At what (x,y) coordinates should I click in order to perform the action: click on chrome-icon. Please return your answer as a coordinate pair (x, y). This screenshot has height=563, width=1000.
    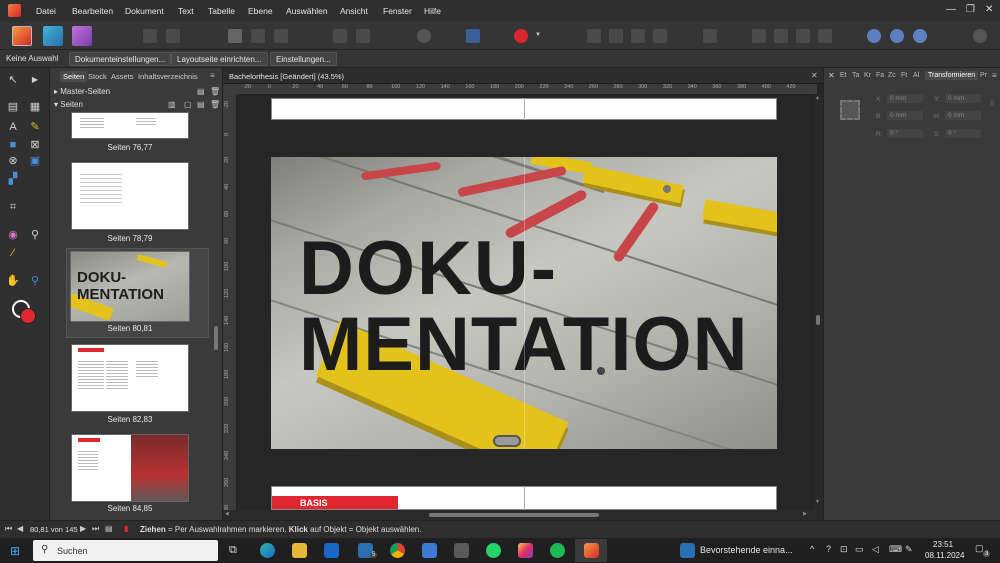
    Looking at the image, I should click on (397, 550).